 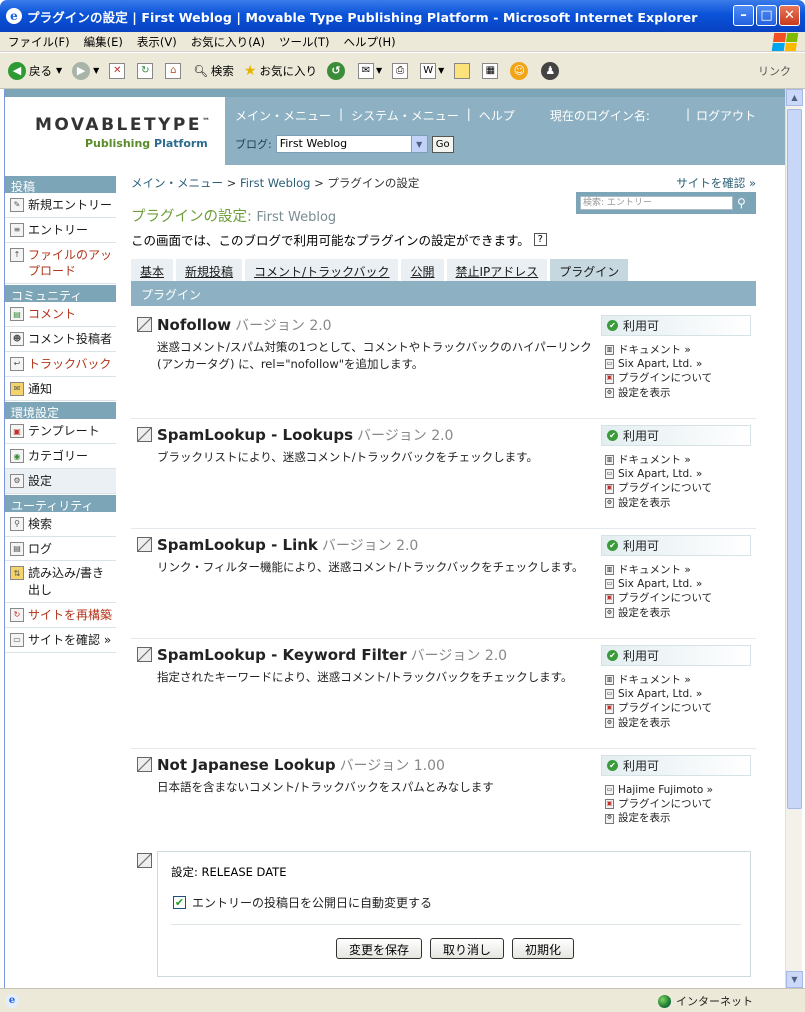 I want to click on reset-button: 初期化, so click(x=543, y=948).